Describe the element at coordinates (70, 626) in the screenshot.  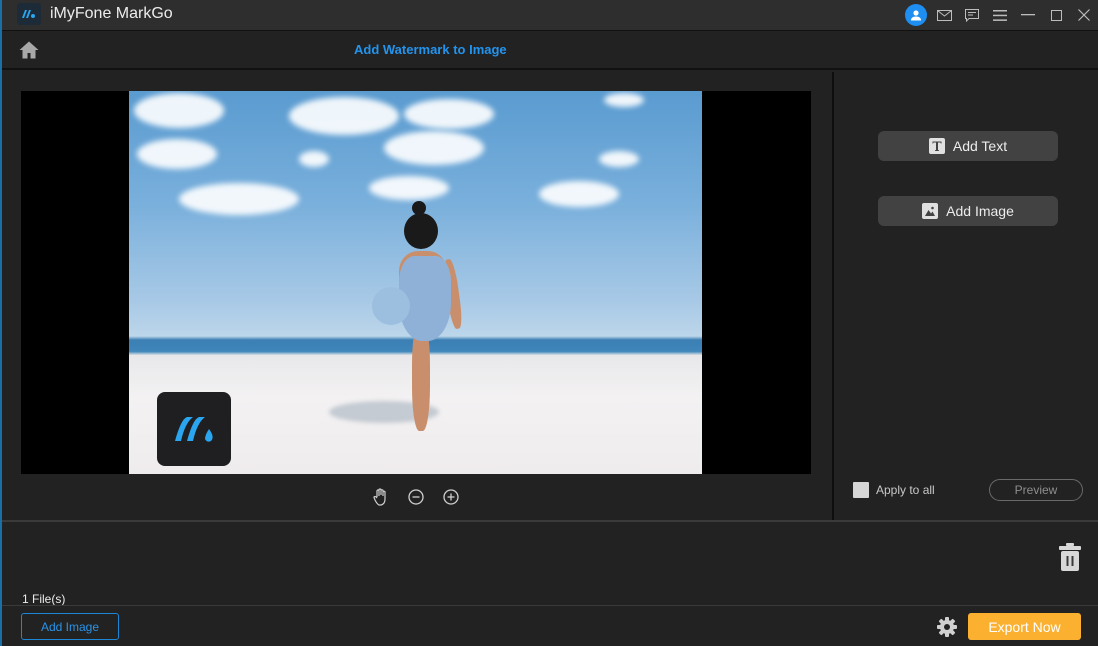
I see `add-image-button: Add Image` at that location.